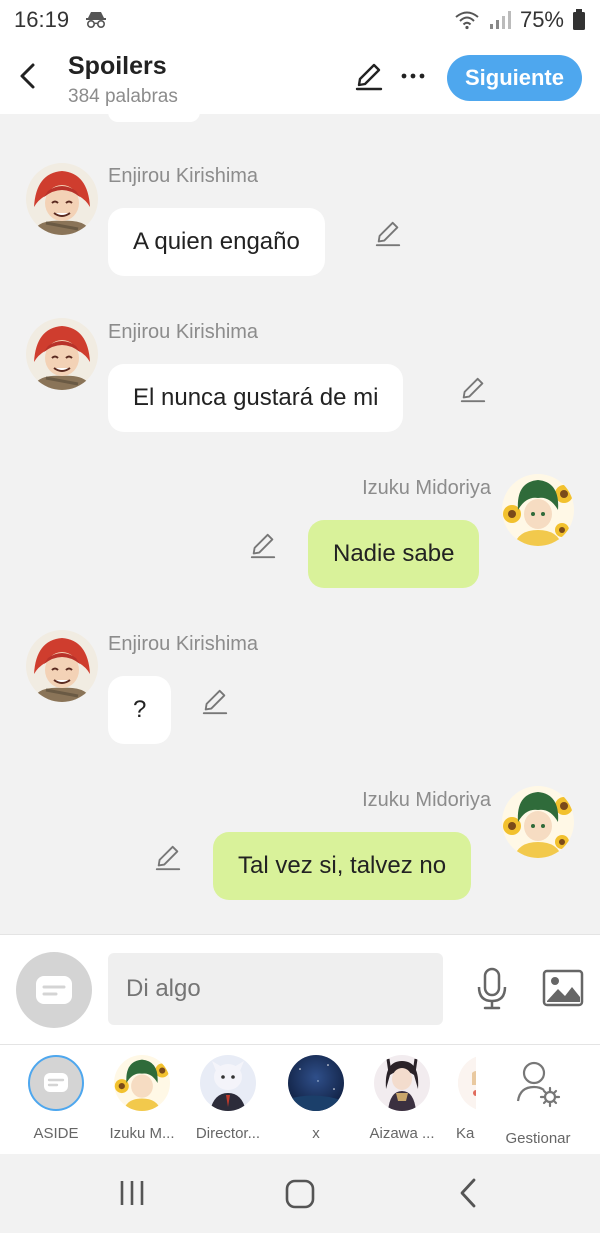 This screenshot has height=1233, width=600. Describe the element at coordinates (300, 20) in the screenshot. I see `status-bar: 16:19 75%` at that location.